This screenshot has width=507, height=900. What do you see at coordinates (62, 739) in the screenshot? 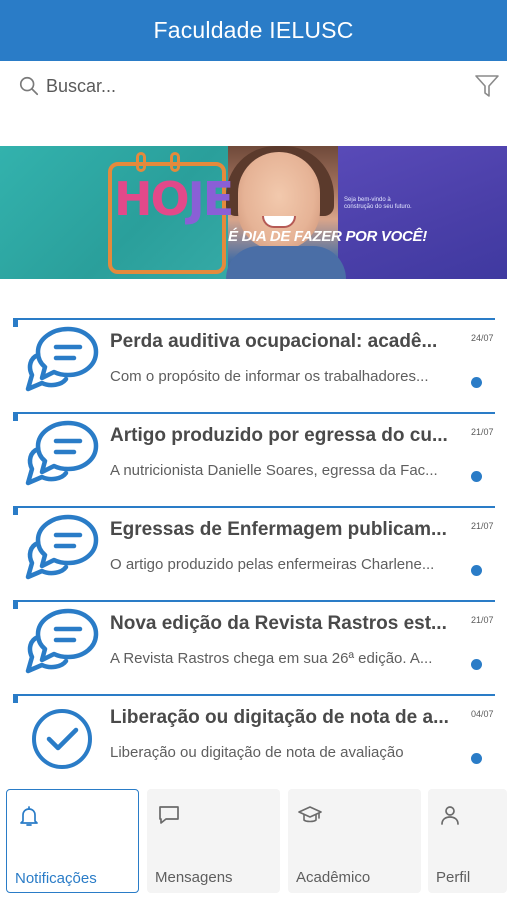
I see `check-circle-icon` at bounding box center [62, 739].